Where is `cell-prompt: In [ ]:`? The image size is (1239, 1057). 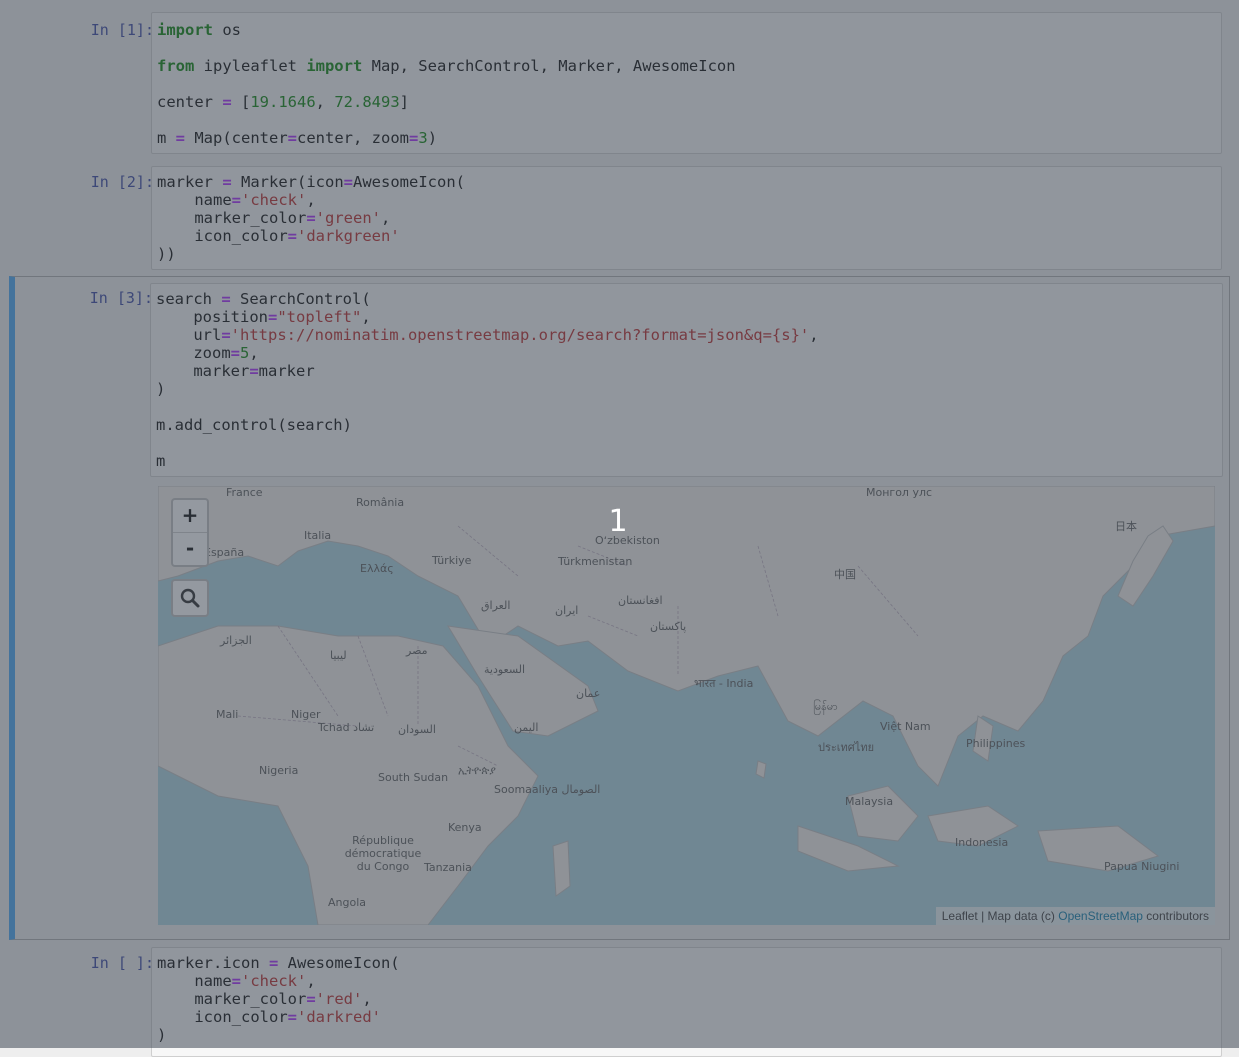
cell-prompt: In [ ]: is located at coordinates (122, 963).